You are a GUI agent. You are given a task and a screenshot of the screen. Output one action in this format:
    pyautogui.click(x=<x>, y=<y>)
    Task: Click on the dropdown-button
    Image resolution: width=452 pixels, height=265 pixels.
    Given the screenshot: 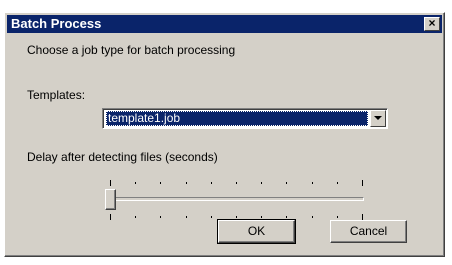 What is the action you would take?
    pyautogui.click(x=378, y=118)
    